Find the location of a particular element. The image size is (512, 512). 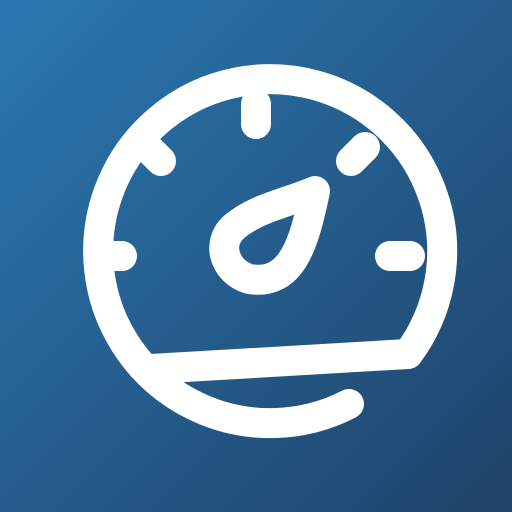

gauge-baseline is located at coordinates (279, 361).